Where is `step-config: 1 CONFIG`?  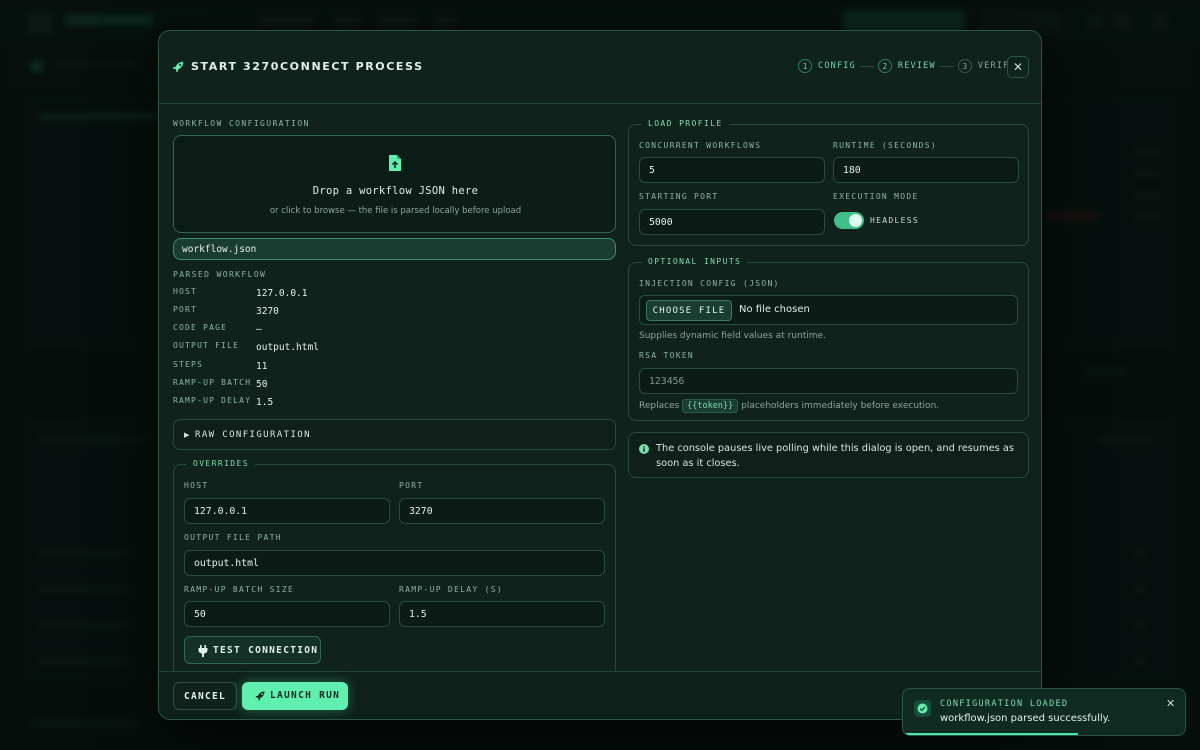
step-config: 1 CONFIG is located at coordinates (827, 66).